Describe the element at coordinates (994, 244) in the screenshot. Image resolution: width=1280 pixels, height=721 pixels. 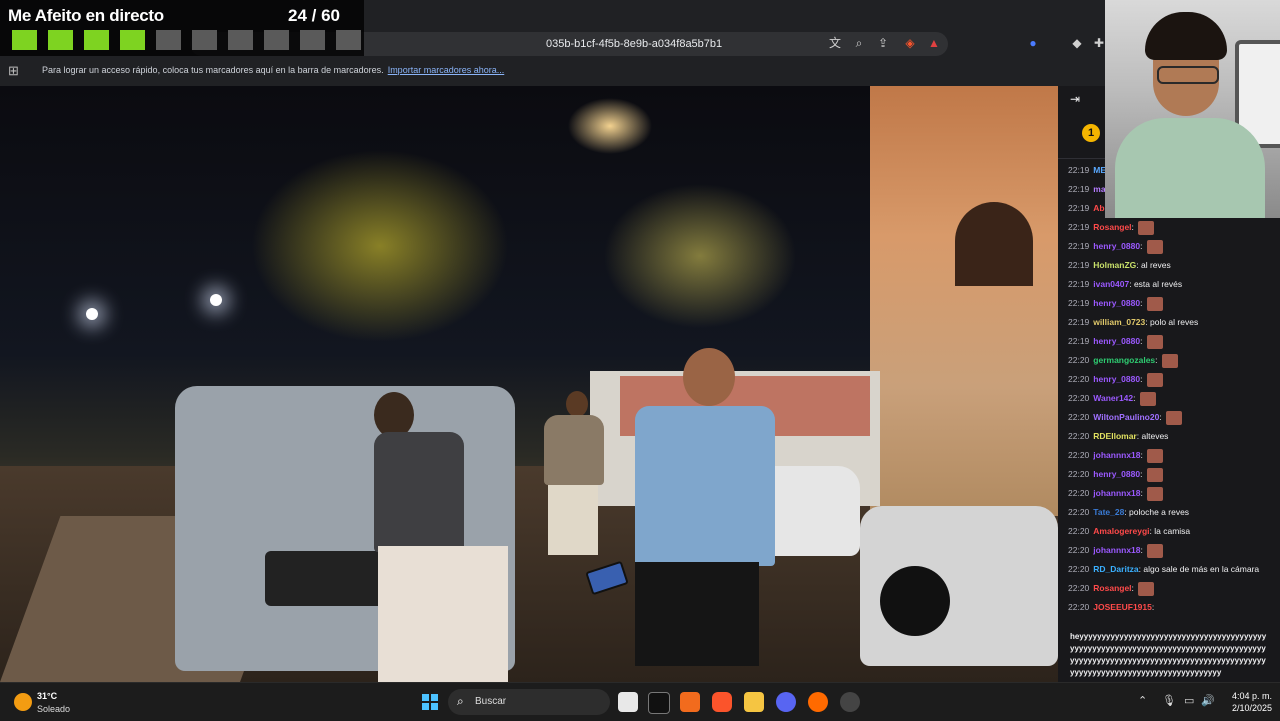
I see `building-window` at that location.